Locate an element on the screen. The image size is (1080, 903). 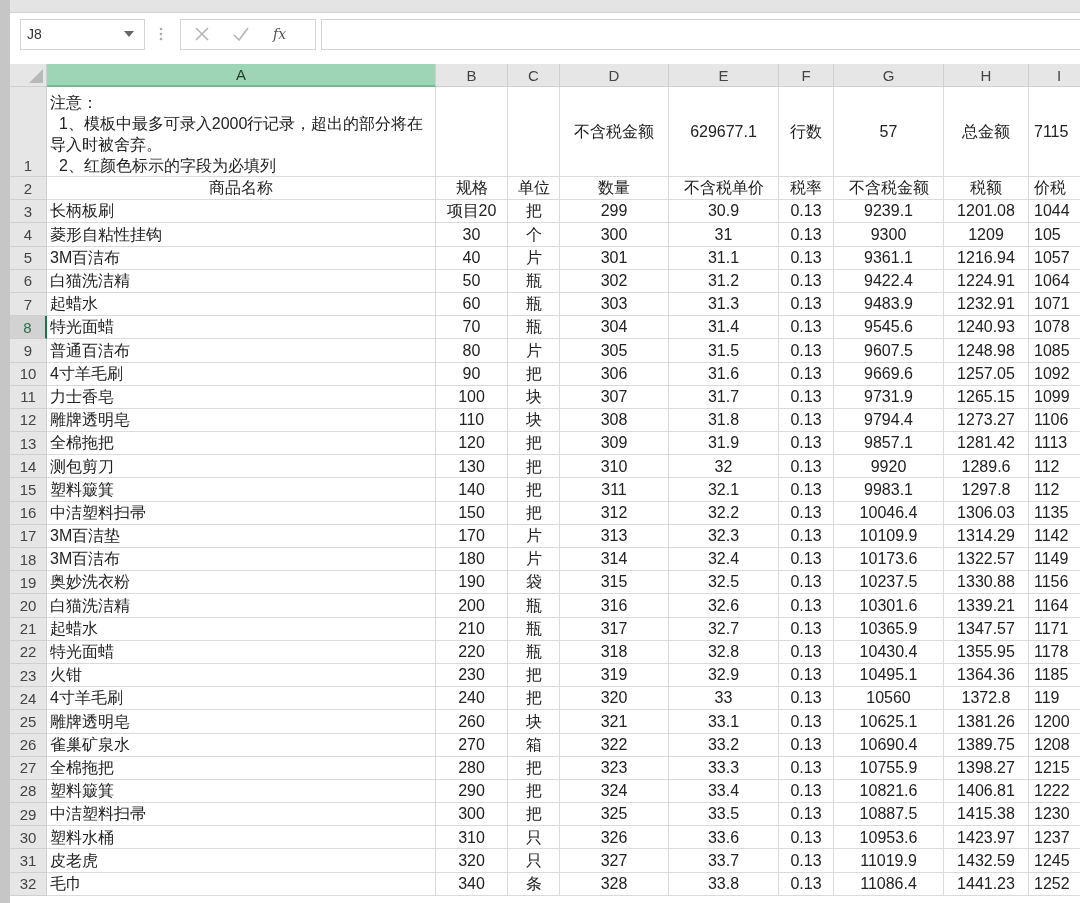
row-header: 31 is located at coordinates (28, 861).